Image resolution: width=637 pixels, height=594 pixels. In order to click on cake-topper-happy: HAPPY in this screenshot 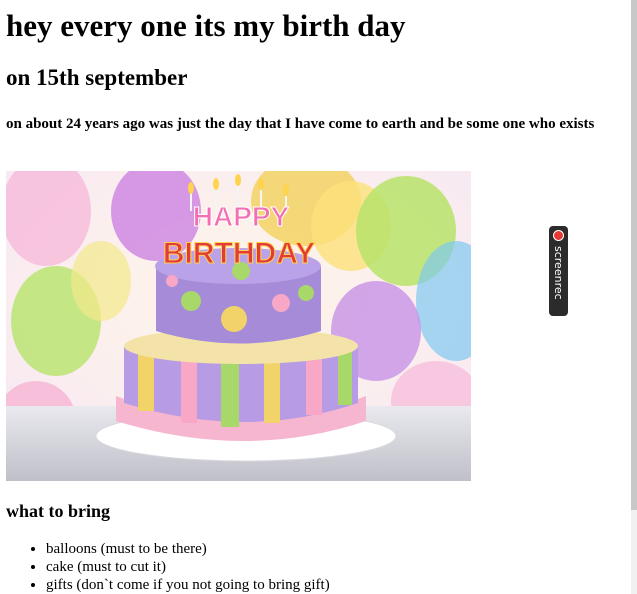, I will do `click(241, 216)`.